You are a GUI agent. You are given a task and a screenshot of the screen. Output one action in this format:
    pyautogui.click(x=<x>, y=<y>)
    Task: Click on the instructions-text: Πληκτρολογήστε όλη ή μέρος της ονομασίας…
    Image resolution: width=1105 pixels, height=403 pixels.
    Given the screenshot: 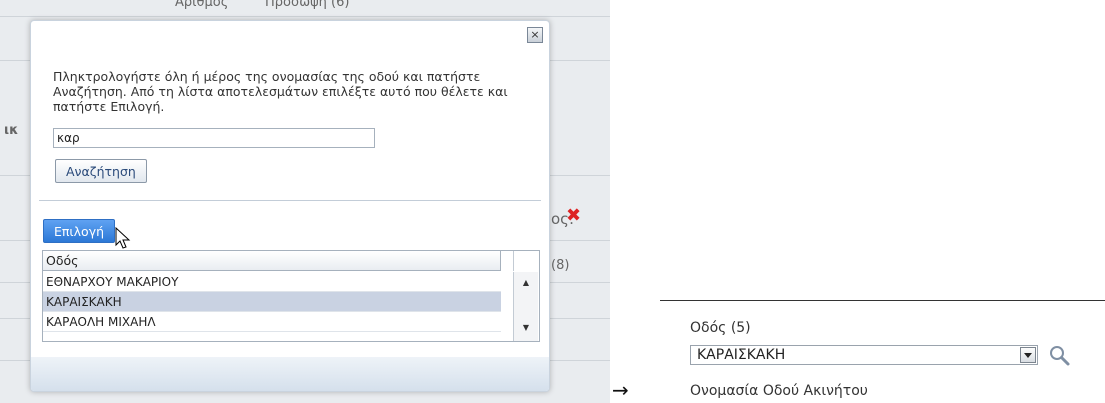 What is the action you would take?
    pyautogui.click(x=280, y=91)
    